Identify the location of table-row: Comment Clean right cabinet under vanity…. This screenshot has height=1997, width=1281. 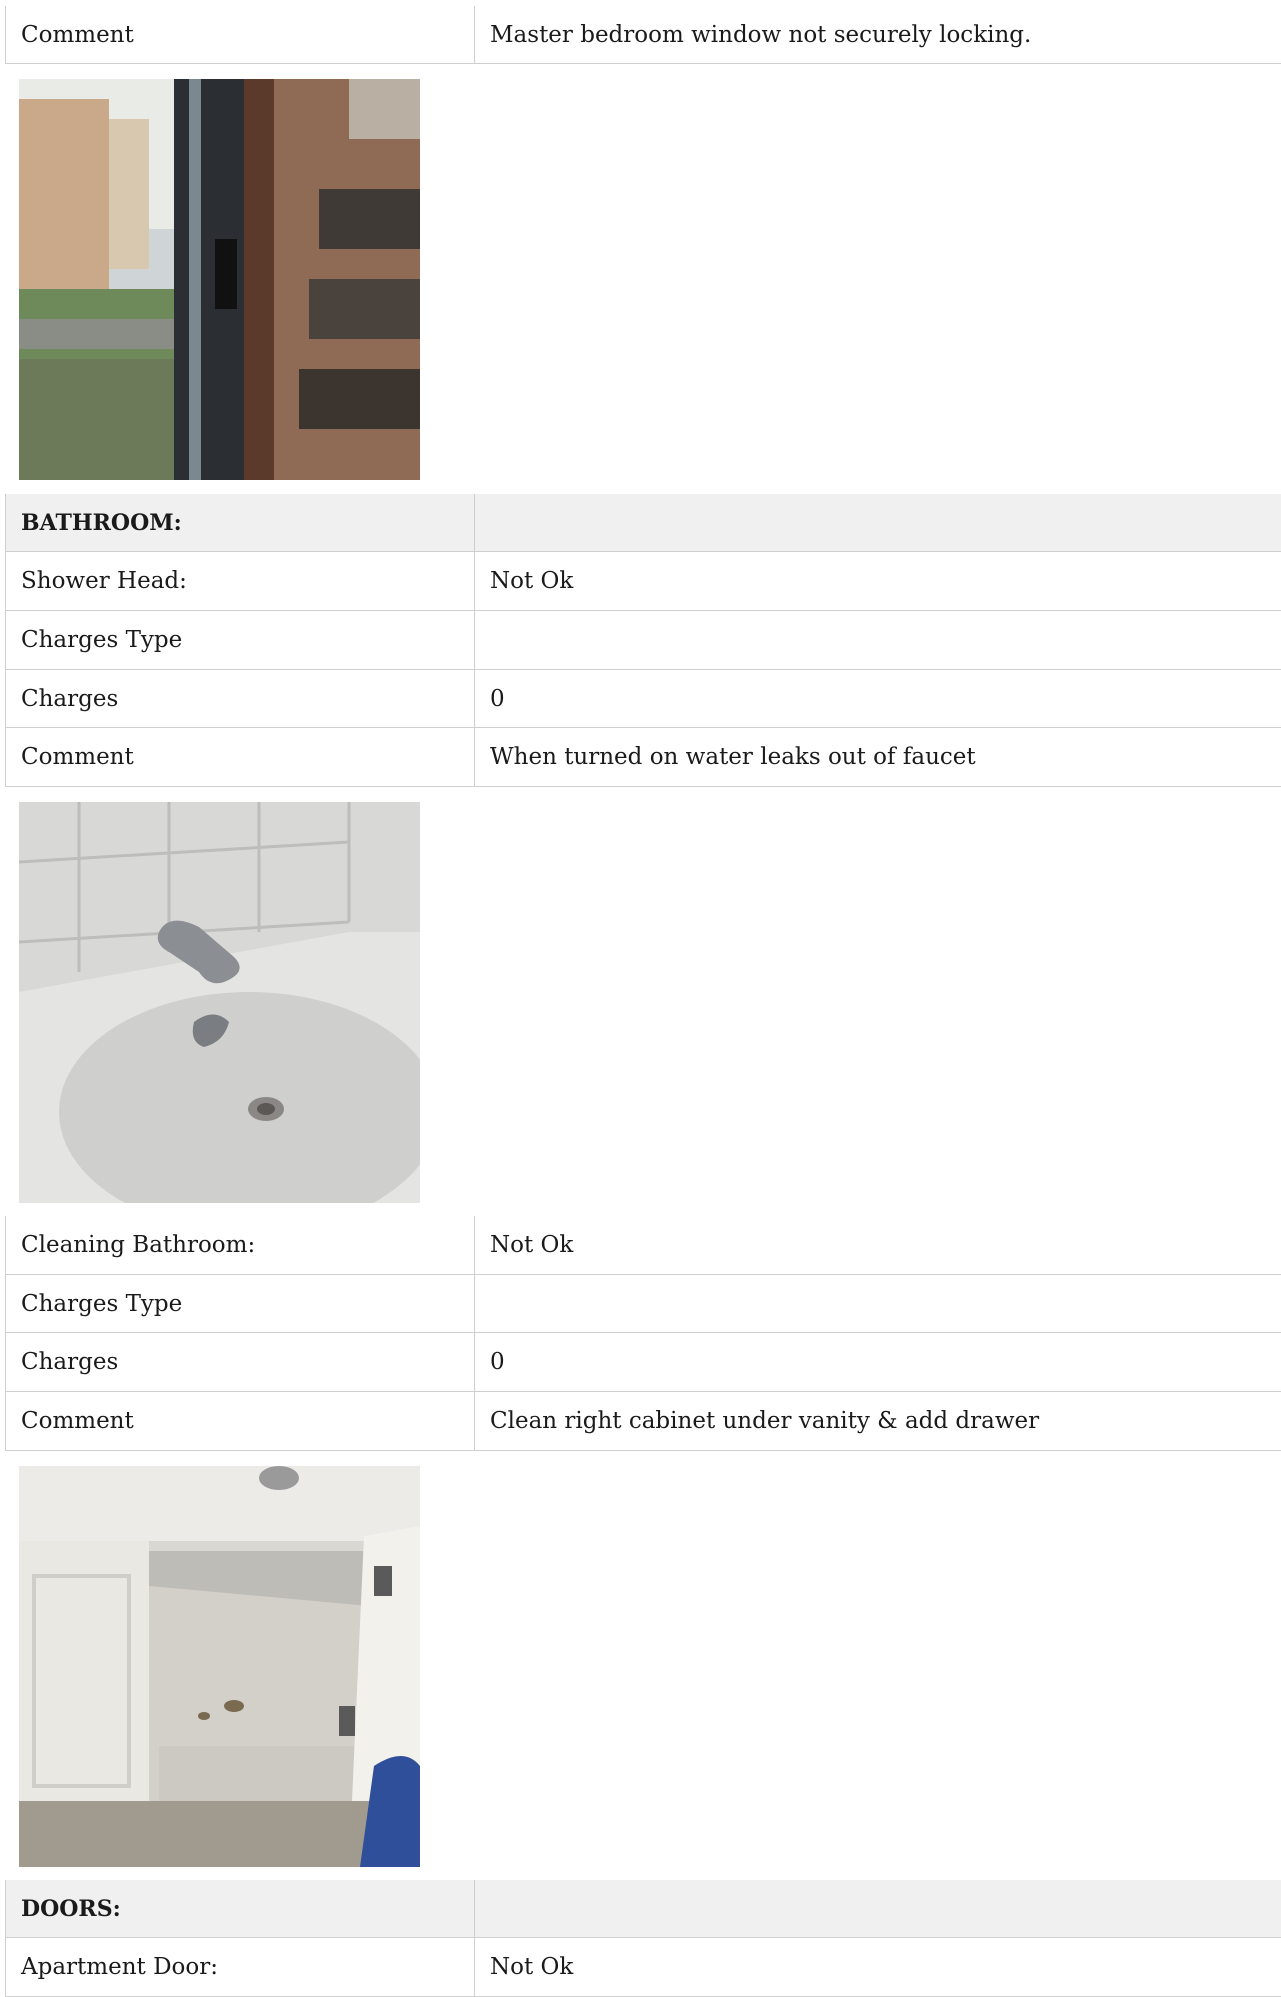
(643, 1421).